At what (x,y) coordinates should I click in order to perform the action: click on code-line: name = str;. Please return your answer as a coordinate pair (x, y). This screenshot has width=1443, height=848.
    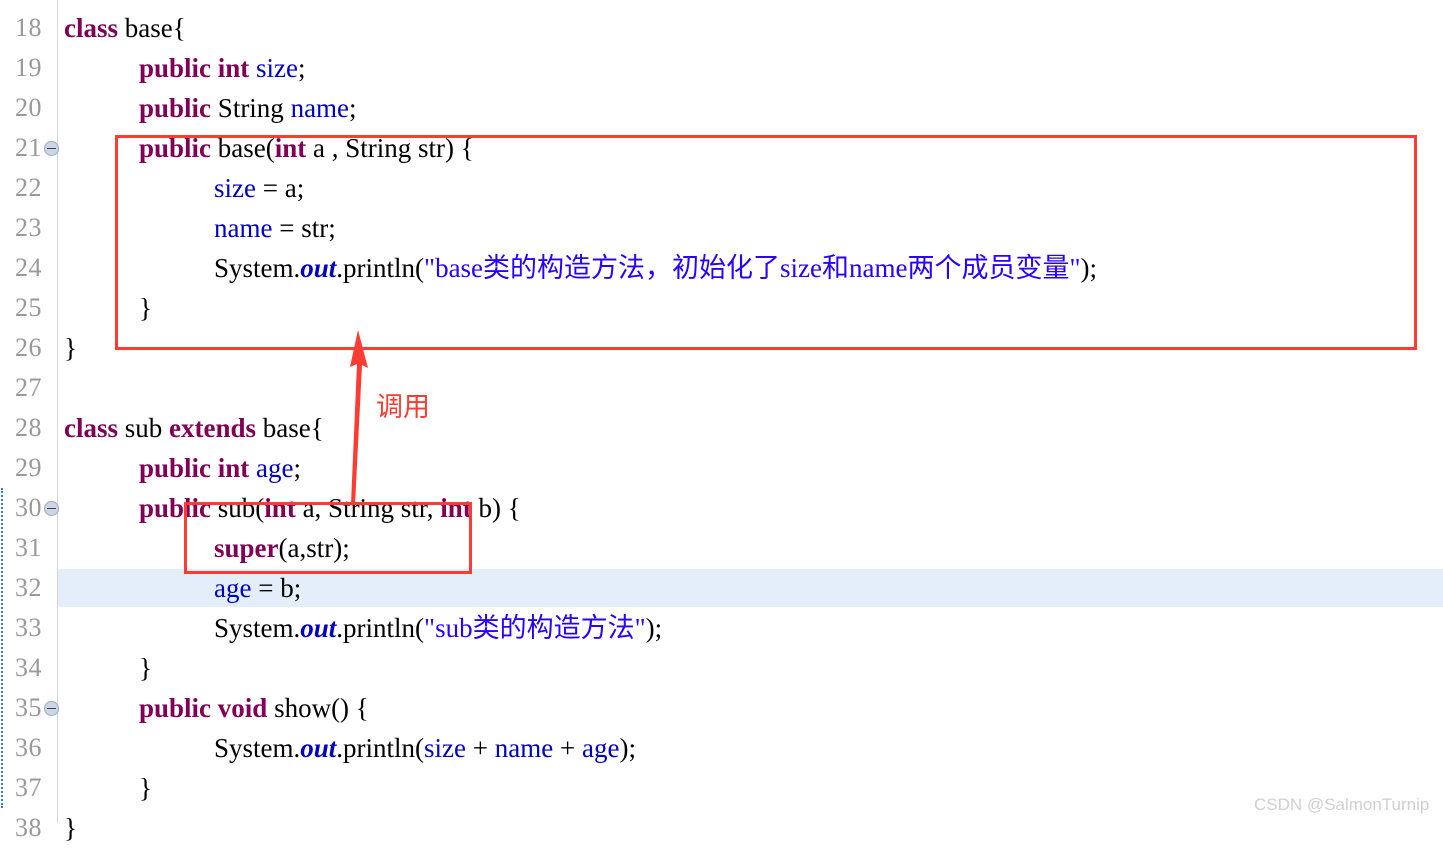
    Looking at the image, I should click on (197, 228).